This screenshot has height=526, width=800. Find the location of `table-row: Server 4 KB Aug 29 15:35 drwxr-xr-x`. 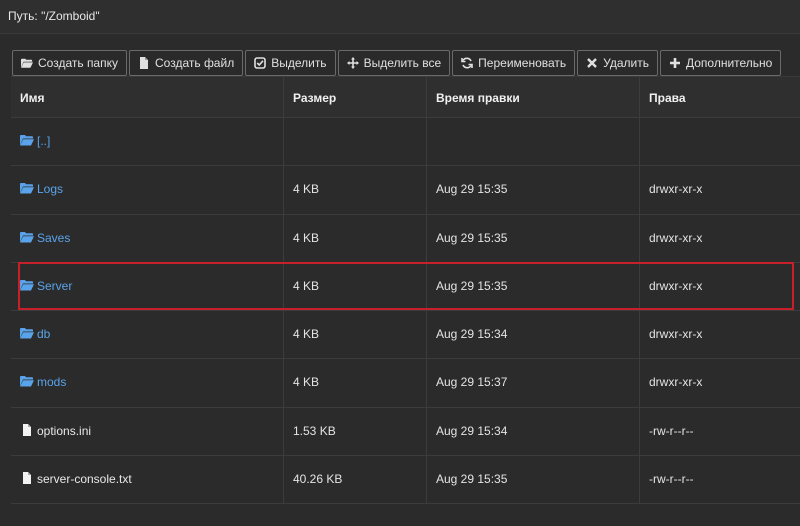

table-row: Server 4 KB Aug 29 15:35 drwxr-xr-x is located at coordinates (405, 287).